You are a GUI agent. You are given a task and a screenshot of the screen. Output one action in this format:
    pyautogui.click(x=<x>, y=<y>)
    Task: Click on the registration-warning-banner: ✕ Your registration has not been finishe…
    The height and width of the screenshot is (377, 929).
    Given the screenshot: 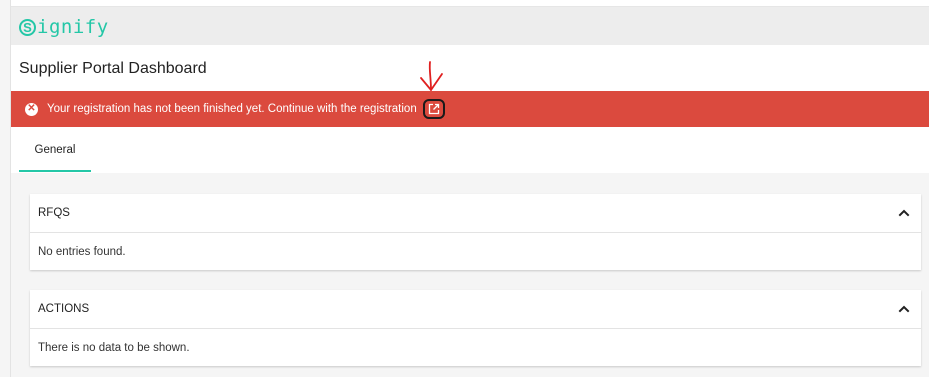 What is the action you would take?
    pyautogui.click(x=470, y=109)
    